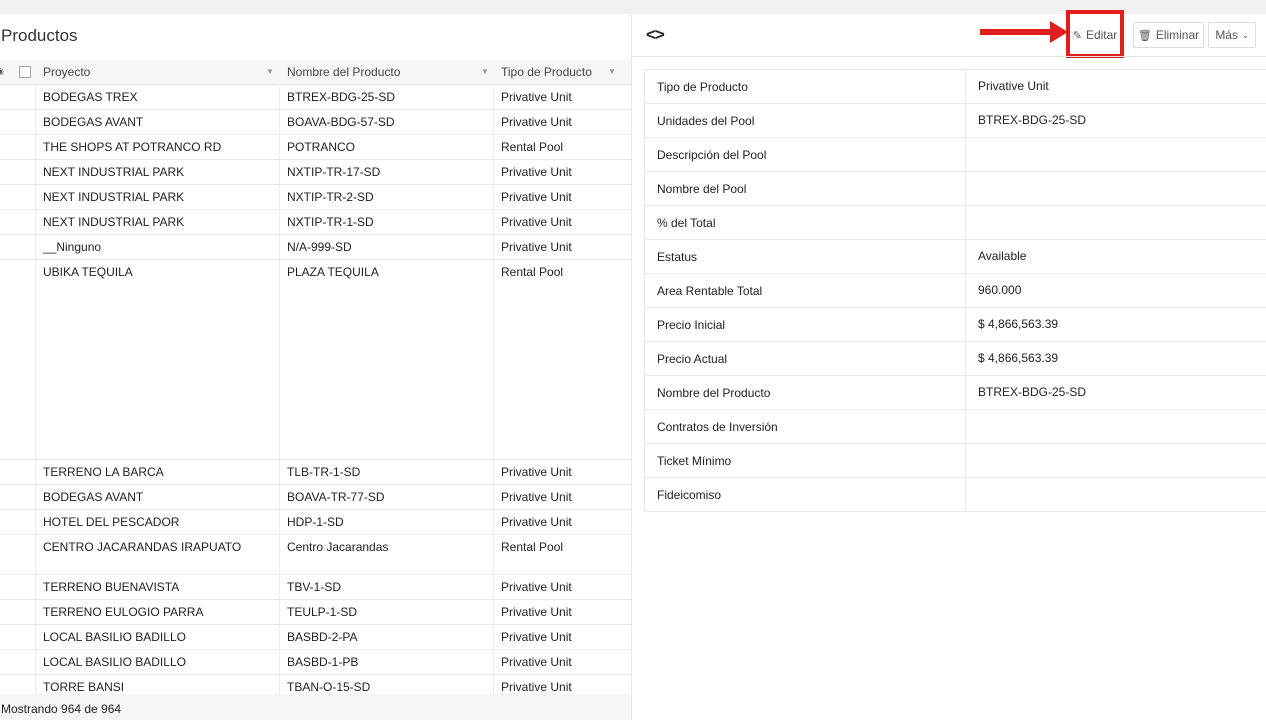 This screenshot has width=1266, height=720. I want to click on detail-row: Unidades del Pool BTREX-BDG-25-SD, so click(955, 121).